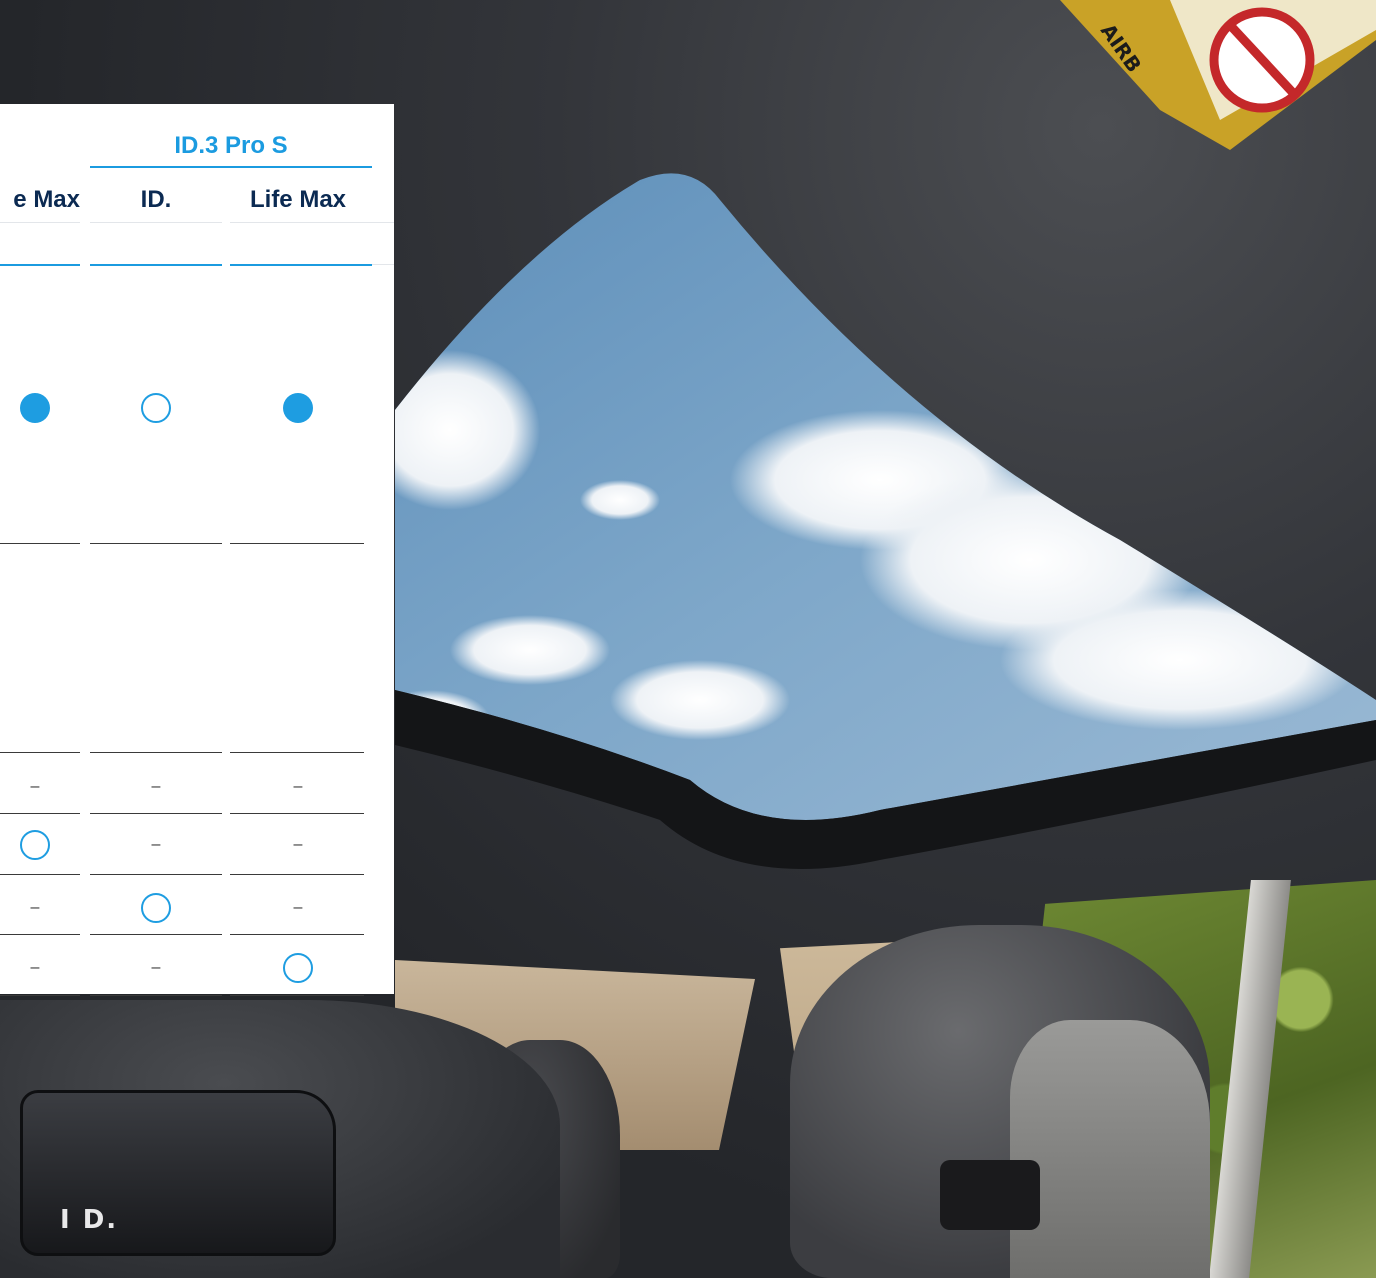 The height and width of the screenshot is (1278, 1376). What do you see at coordinates (156, 199) in the screenshot?
I see `column-header: ID.` at bounding box center [156, 199].